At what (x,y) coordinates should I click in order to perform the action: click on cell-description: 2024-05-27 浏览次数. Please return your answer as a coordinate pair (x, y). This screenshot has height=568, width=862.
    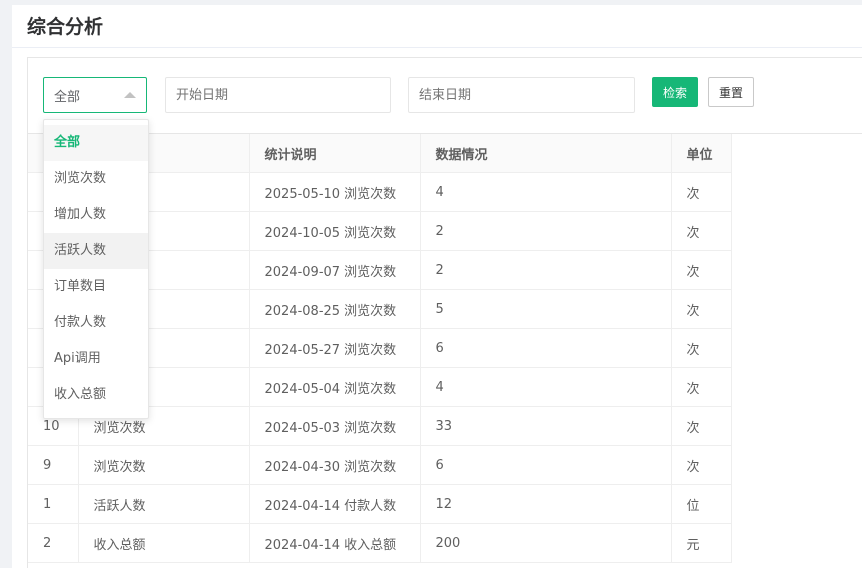
    Looking at the image, I should click on (335, 348).